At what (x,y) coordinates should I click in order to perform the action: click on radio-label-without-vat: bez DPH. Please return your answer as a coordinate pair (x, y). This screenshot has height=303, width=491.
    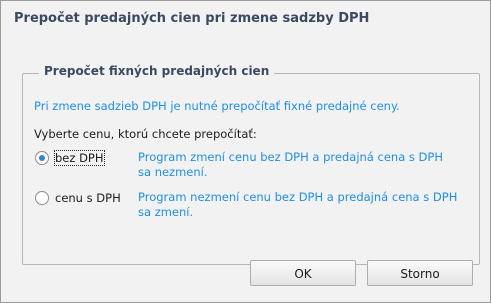
    Looking at the image, I should click on (79, 158).